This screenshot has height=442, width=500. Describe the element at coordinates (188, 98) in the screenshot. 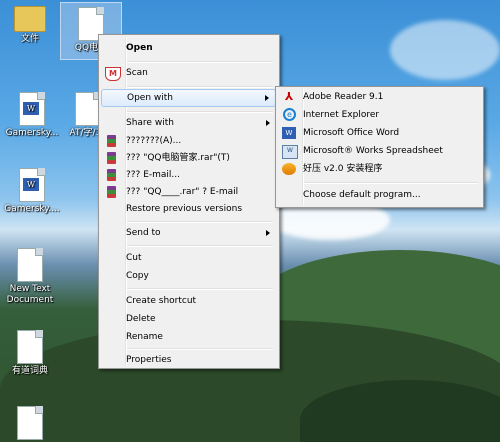

I see `menu-item-open-with: Open with` at that location.